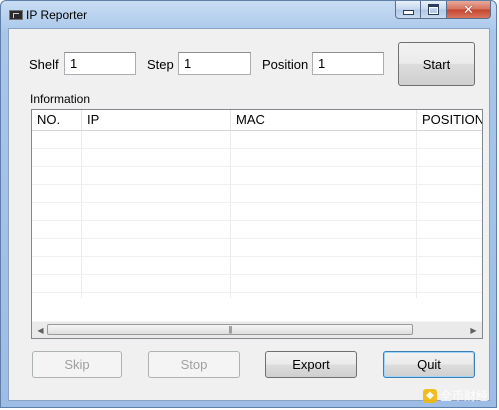 The image size is (499, 410). Describe the element at coordinates (57, 15) in the screenshot. I see `window-title: IP Reporter` at that location.